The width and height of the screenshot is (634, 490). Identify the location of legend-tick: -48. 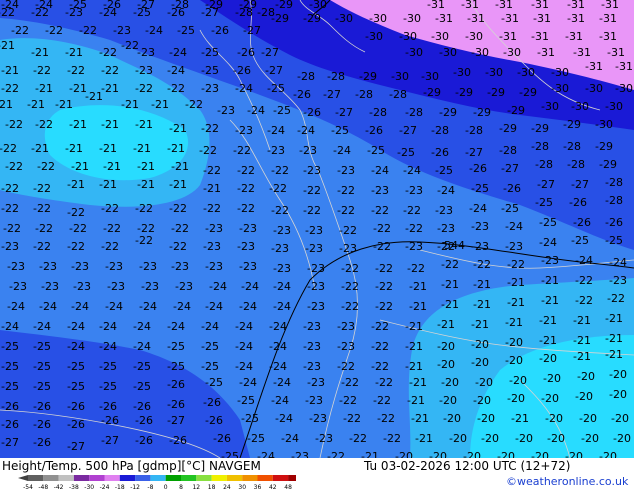
(43, 487).